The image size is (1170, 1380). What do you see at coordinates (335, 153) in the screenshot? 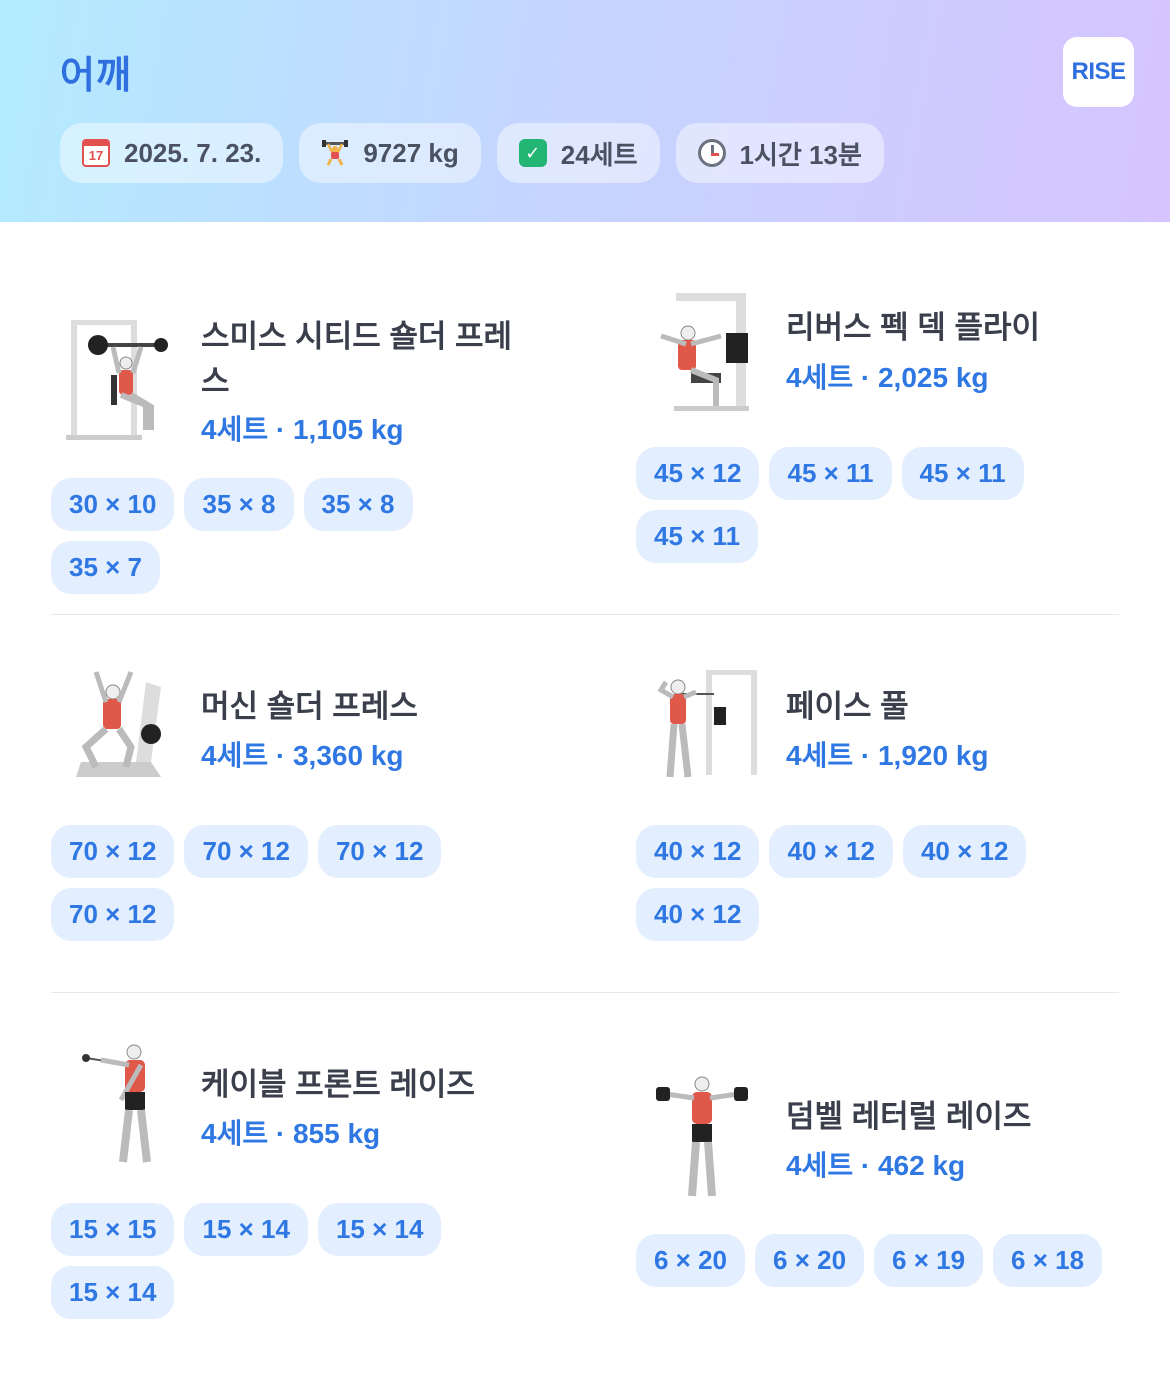
I see `weightlifter-icon` at bounding box center [335, 153].